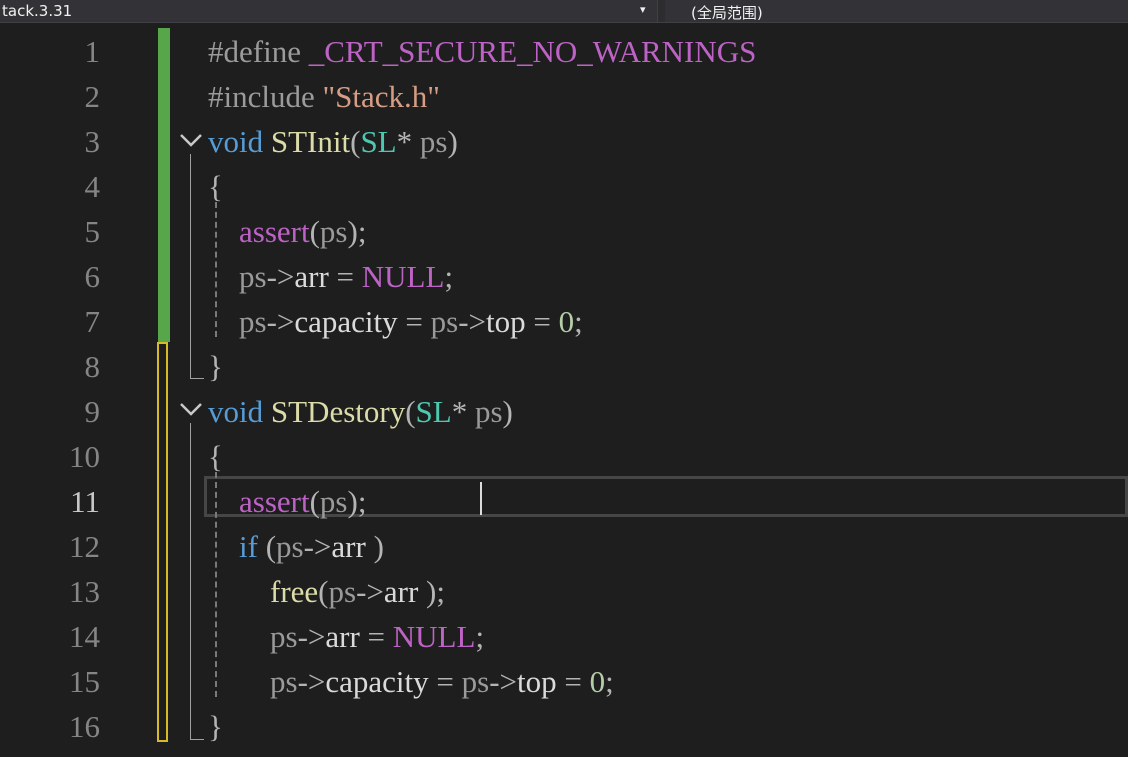 This screenshot has width=1128, height=757. Describe the element at coordinates (643, 9) in the screenshot. I see `chevron-down-icon: ▾` at that location.